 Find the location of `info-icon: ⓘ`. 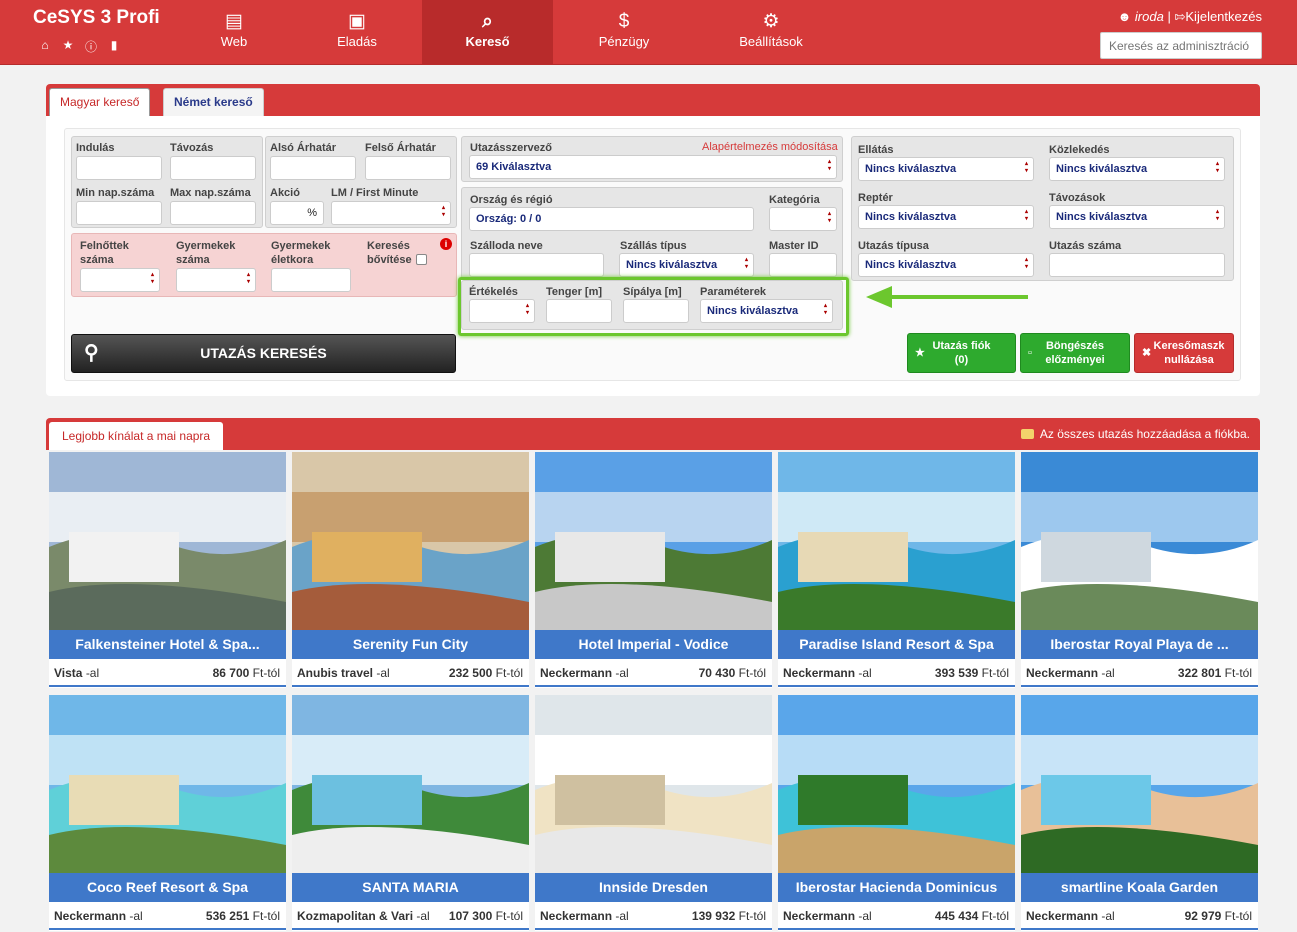

info-icon: ⓘ is located at coordinates (91, 46).